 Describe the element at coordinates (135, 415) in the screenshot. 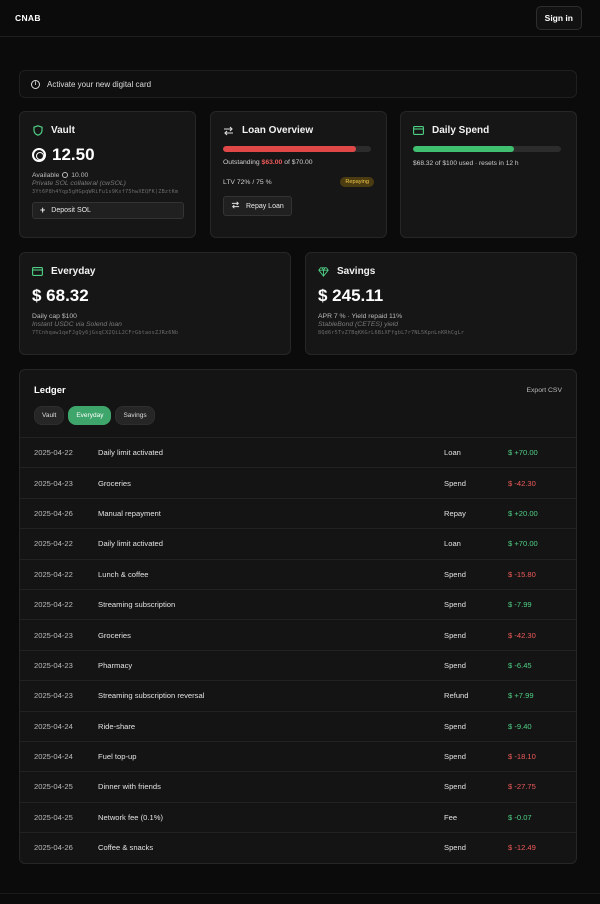

I see `tab-savings: Savings` at that location.